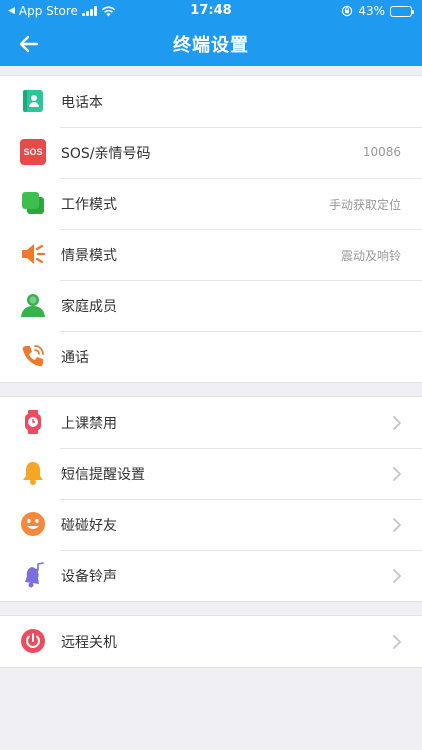  I want to click on power-icon, so click(33, 641).